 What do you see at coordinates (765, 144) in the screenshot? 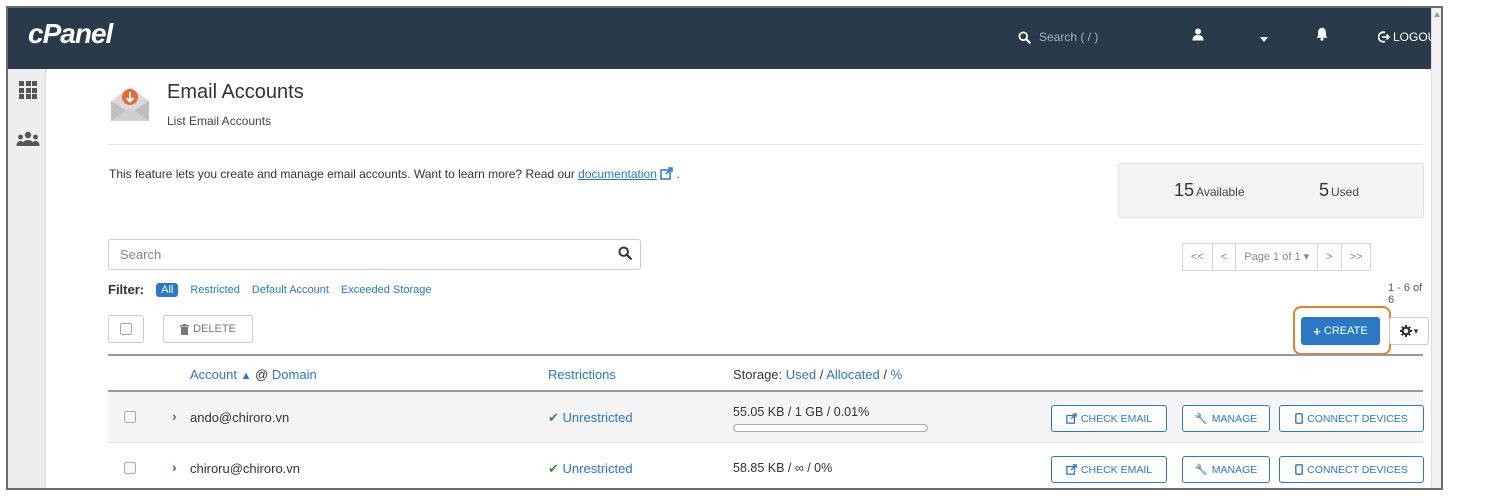
I see `header-divider` at bounding box center [765, 144].